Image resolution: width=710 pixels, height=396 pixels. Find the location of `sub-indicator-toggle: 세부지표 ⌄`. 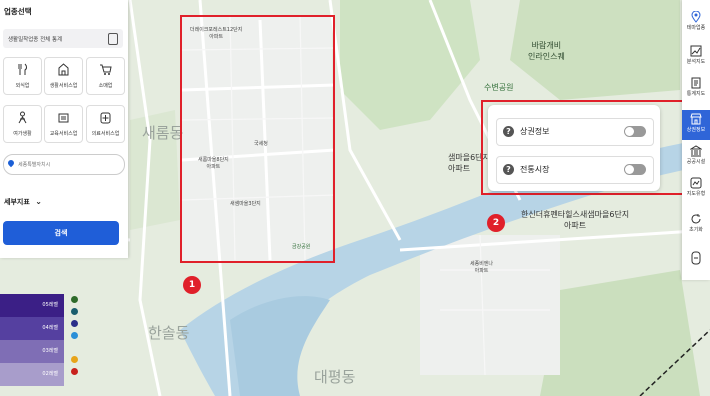

sub-indicator-toggle: 세부지표 ⌄ is located at coordinates (23, 202).